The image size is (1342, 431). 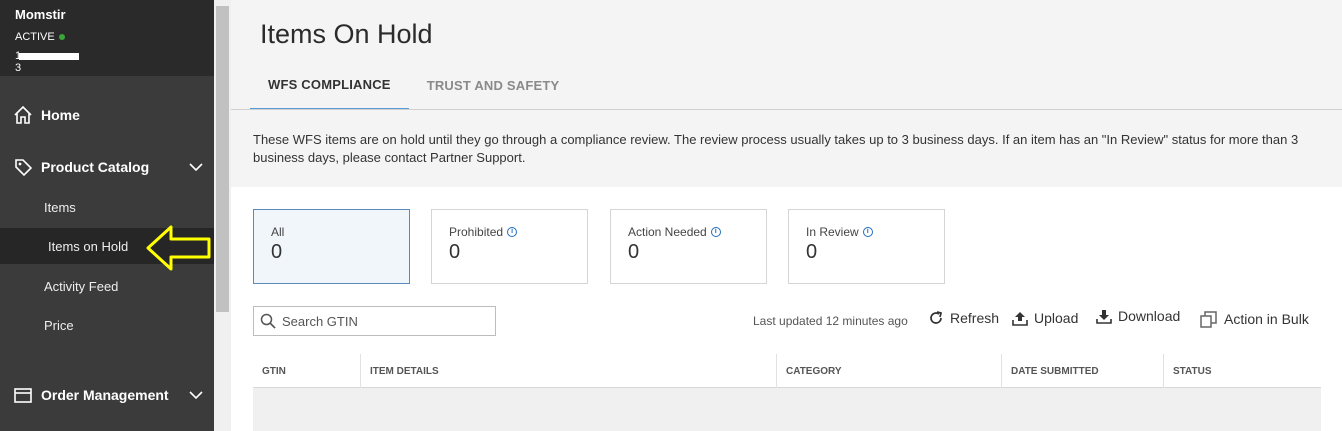 I want to click on filter-card-action-needed: Action Needed i 0, so click(x=688, y=246).